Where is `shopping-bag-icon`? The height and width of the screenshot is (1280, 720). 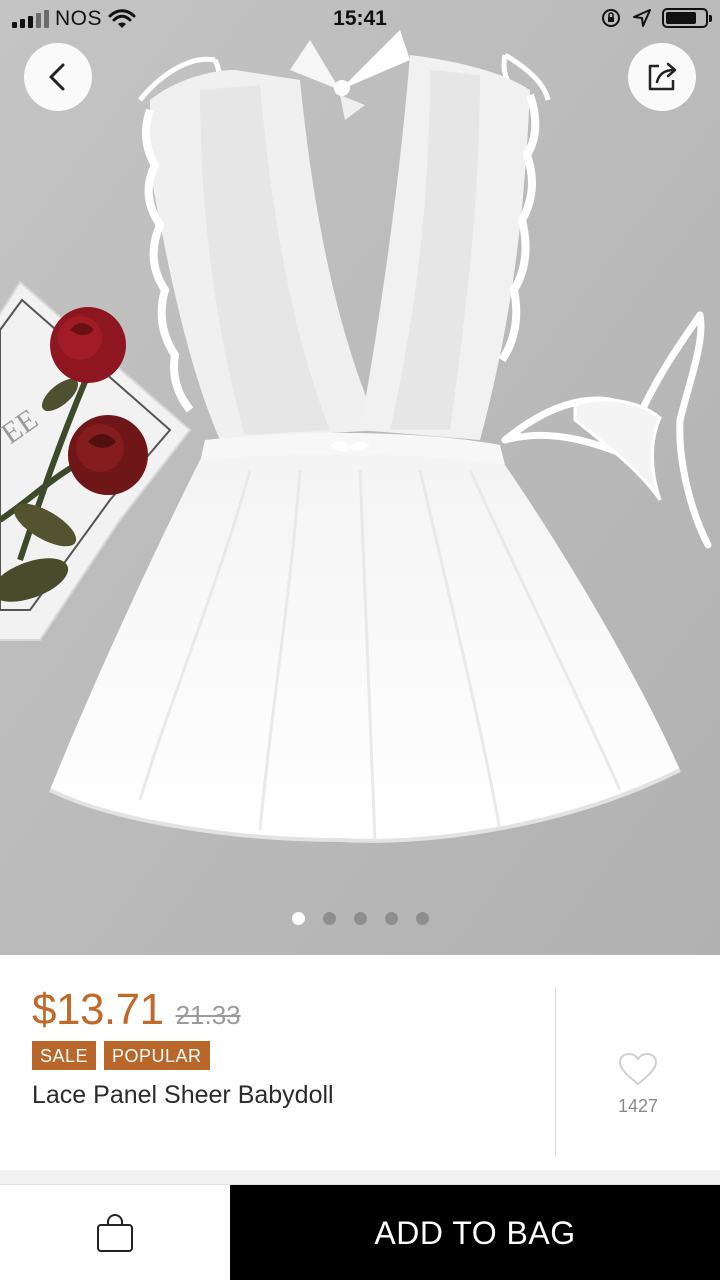
shopping-bag-icon is located at coordinates (115, 1233).